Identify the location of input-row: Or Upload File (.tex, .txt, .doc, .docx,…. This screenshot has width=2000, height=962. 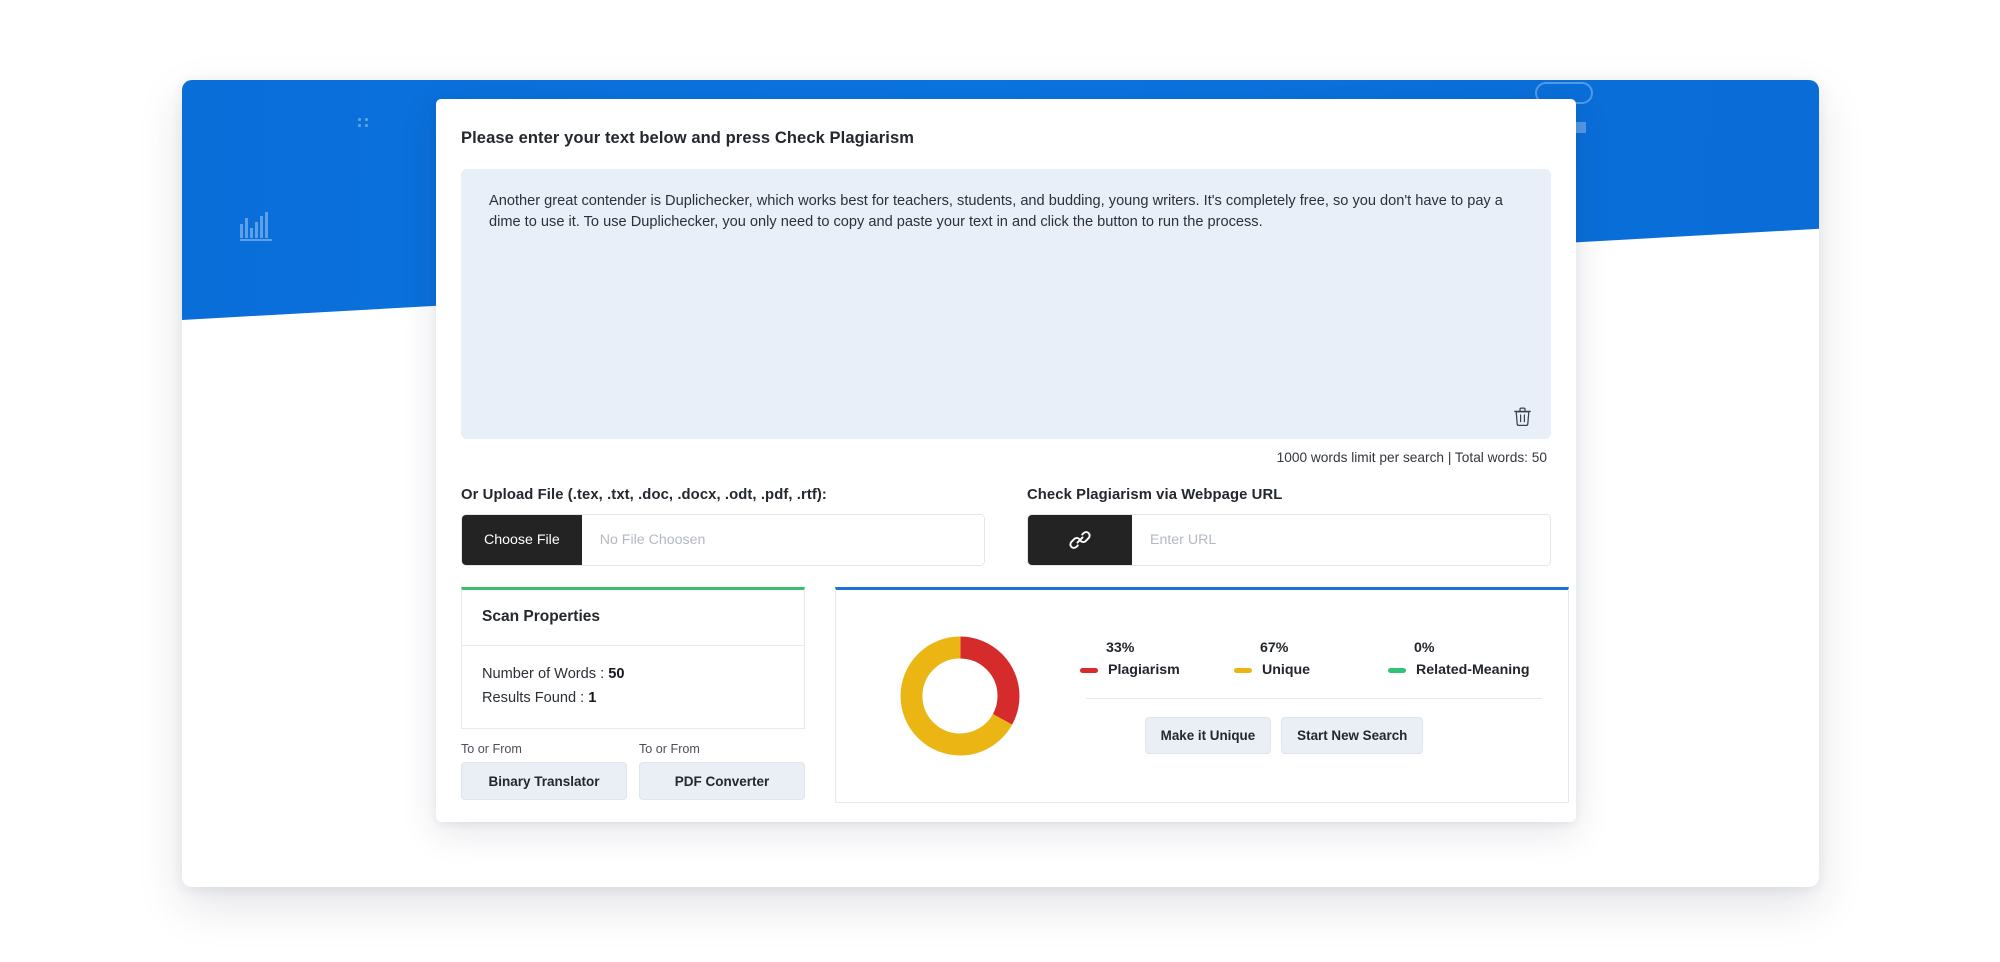
(1006, 526).